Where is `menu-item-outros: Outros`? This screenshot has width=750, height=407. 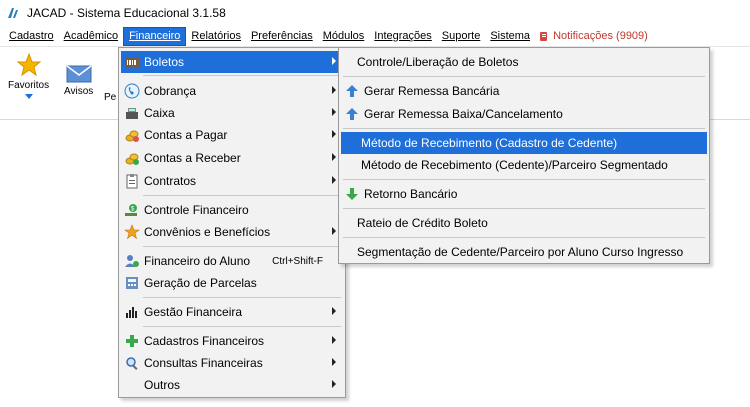
menu-item-outros: Outros is located at coordinates (232, 385).